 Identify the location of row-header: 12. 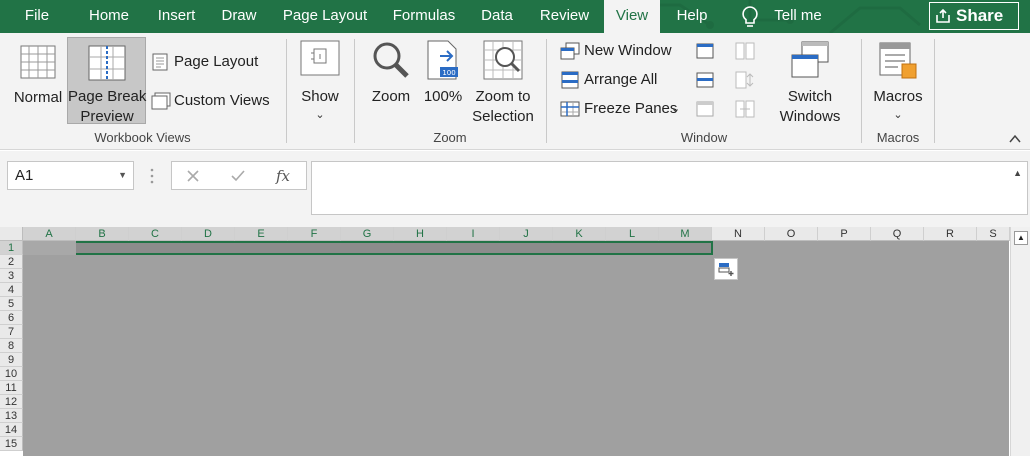
(11, 402).